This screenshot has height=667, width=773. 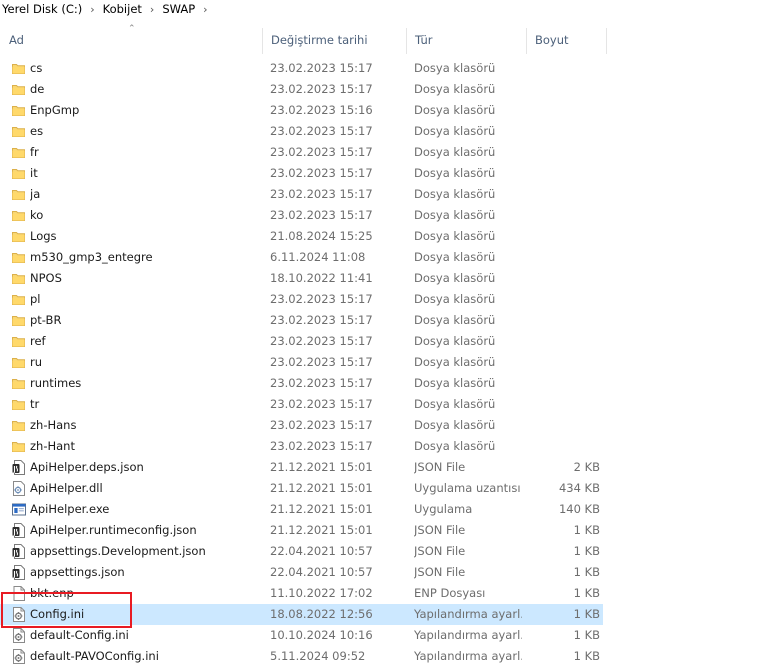 I want to click on file-row: zh-Hant 23.02.2023 15:17 Dosya klasörü, so click(x=301, y=446).